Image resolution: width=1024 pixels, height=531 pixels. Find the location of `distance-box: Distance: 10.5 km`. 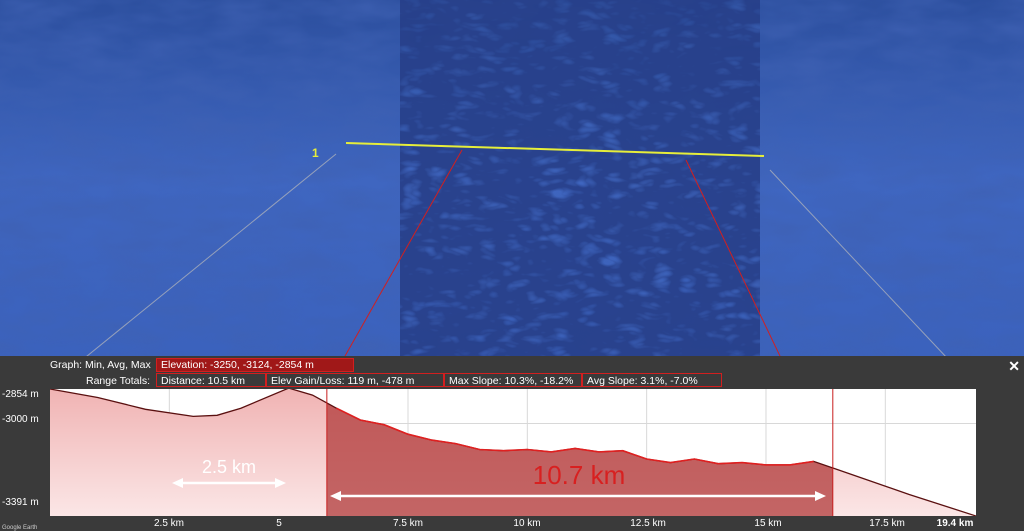

distance-box: Distance: 10.5 km is located at coordinates (211, 380).